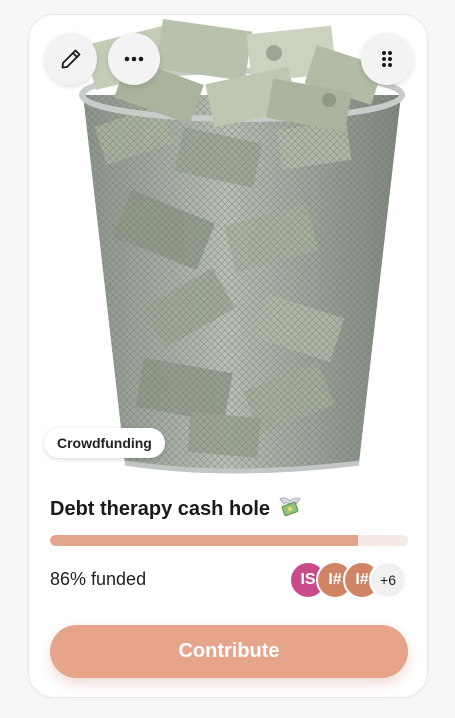 The width and height of the screenshot is (455, 718). I want to click on campaign-title: Debt therapy cash hole, so click(230, 509).